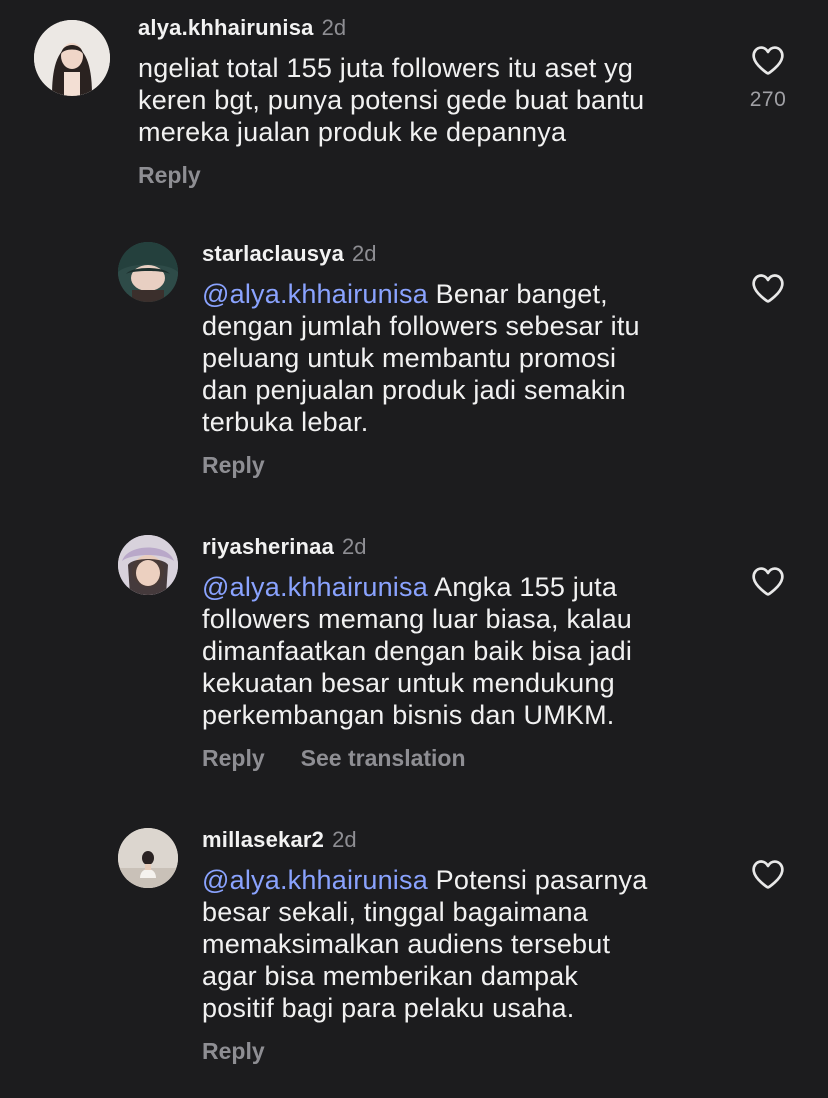  Describe the element at coordinates (537, 880) in the screenshot. I see `comment-line: Potensi pasarnya` at that location.